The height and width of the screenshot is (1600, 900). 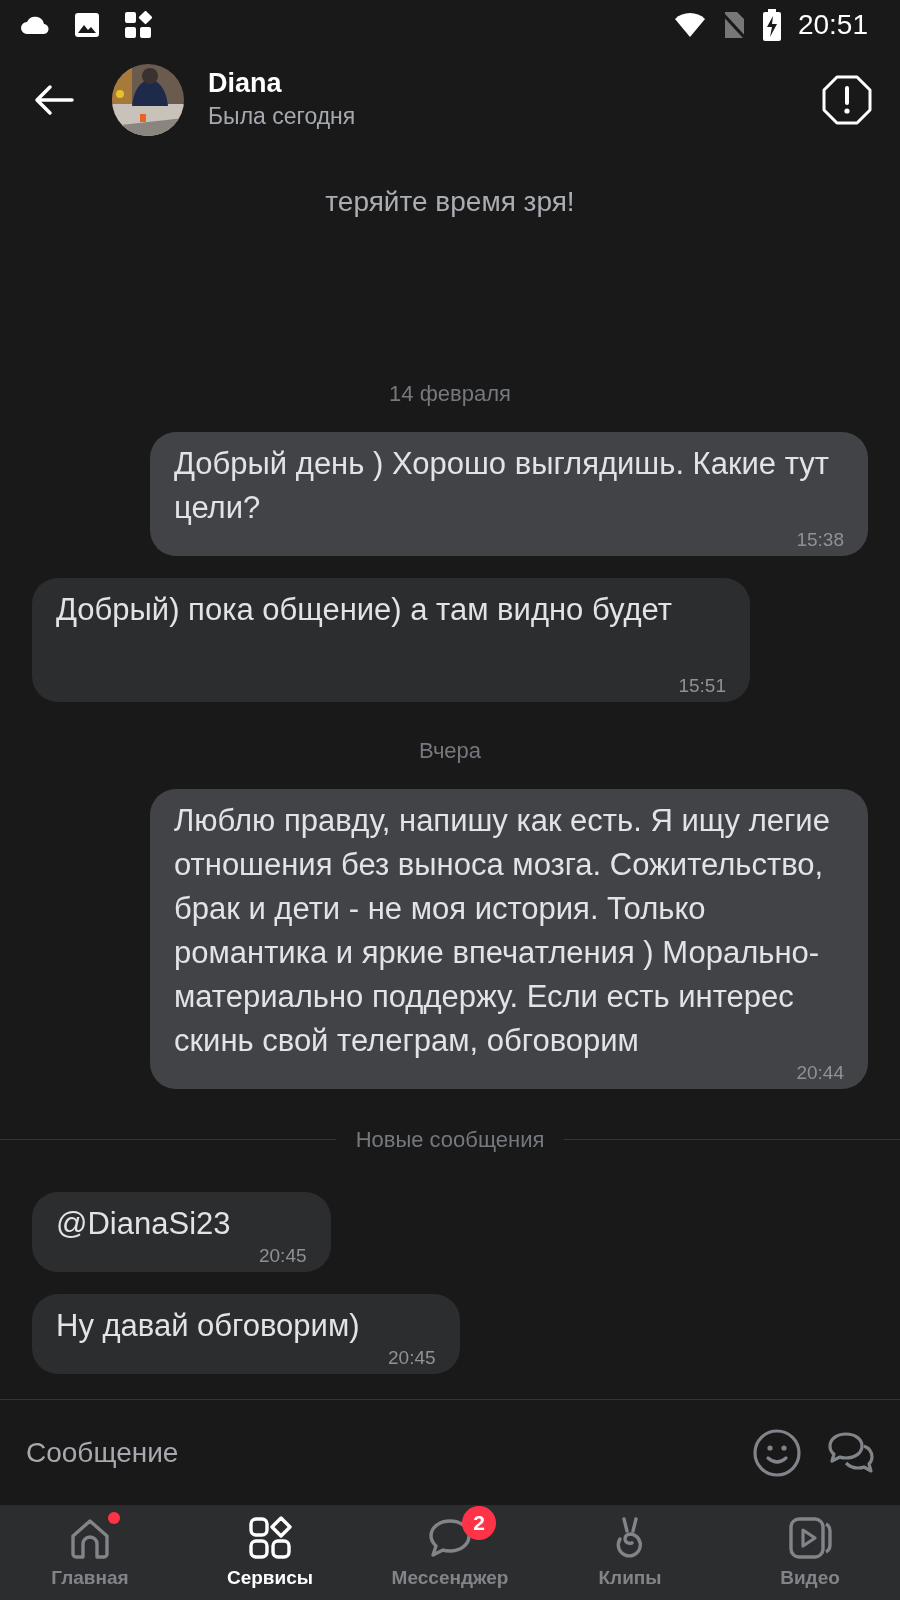 I want to click on date-separator: Вчера, so click(x=450, y=750).